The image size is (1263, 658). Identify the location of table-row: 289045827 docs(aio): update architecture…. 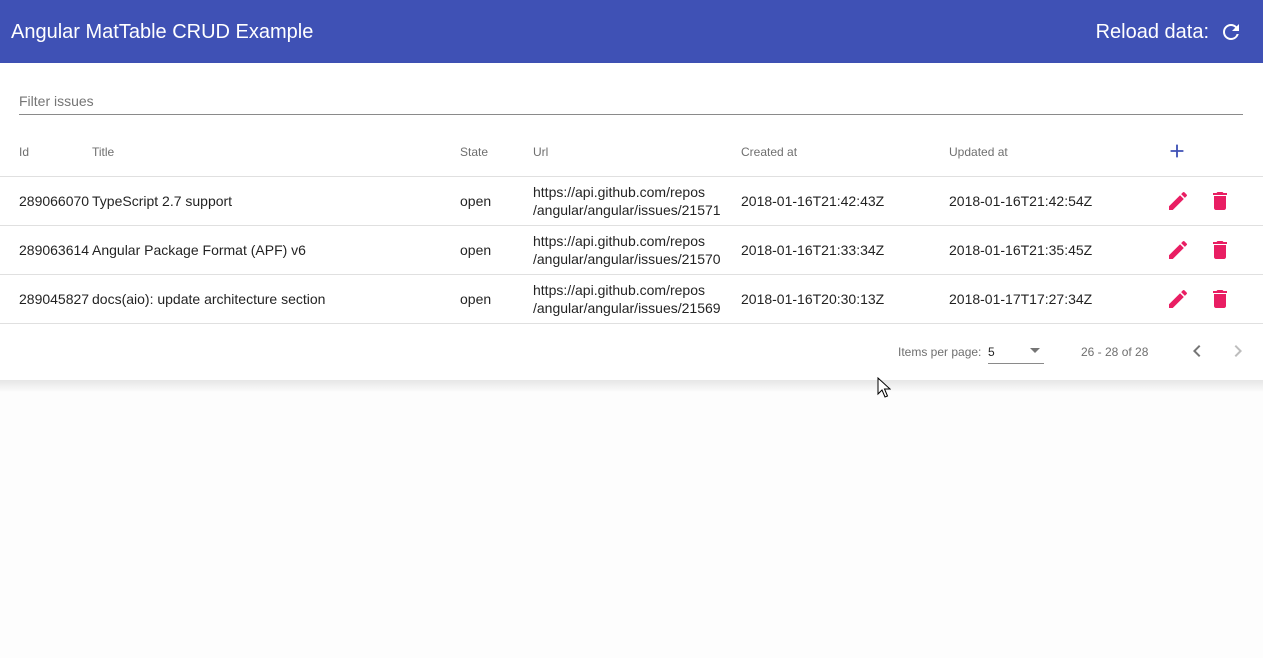
(631, 299).